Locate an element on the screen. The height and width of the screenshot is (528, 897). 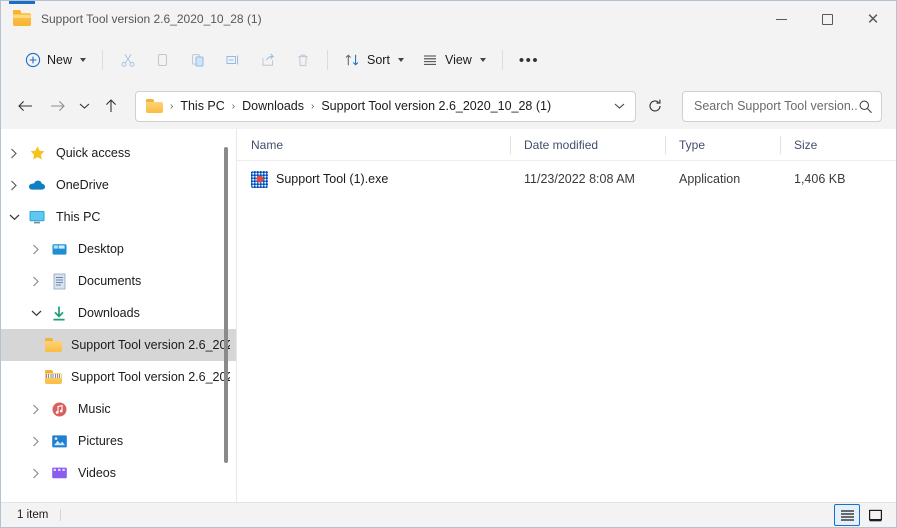
close-button: ✕ is located at coordinates (873, 19).